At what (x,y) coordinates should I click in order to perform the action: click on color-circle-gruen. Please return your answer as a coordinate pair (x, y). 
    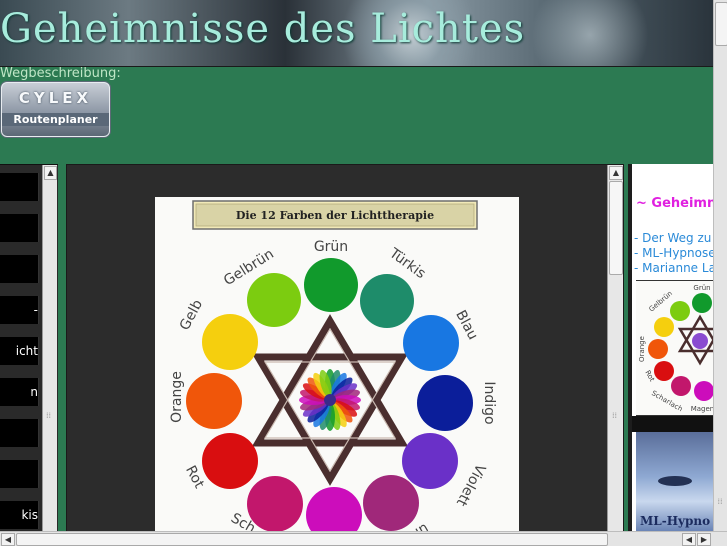
    Looking at the image, I should click on (331, 285).